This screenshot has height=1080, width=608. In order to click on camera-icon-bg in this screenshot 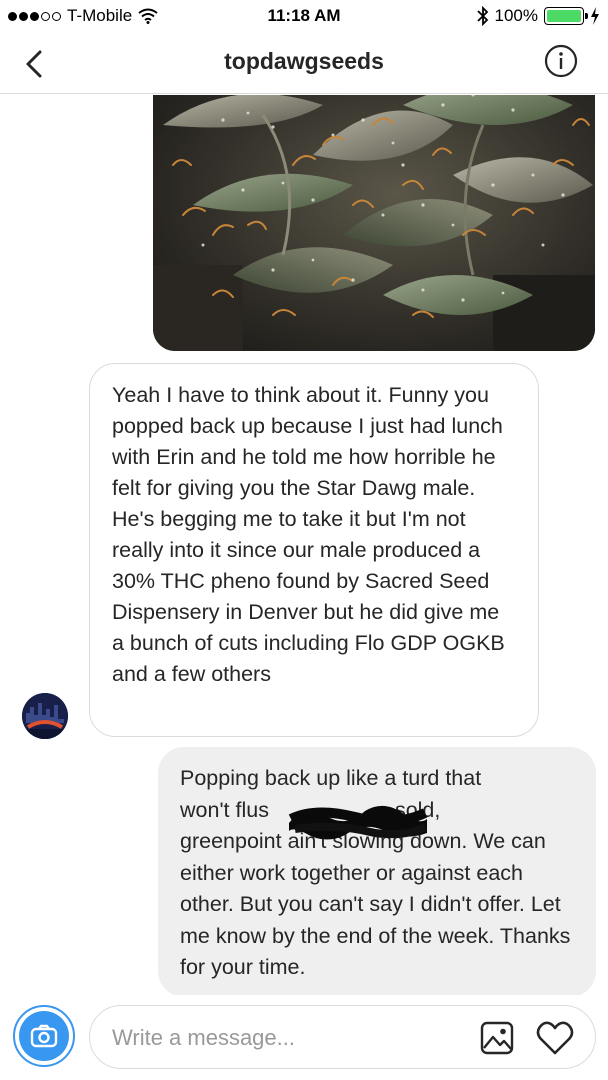, I will do `click(44, 1036)`.